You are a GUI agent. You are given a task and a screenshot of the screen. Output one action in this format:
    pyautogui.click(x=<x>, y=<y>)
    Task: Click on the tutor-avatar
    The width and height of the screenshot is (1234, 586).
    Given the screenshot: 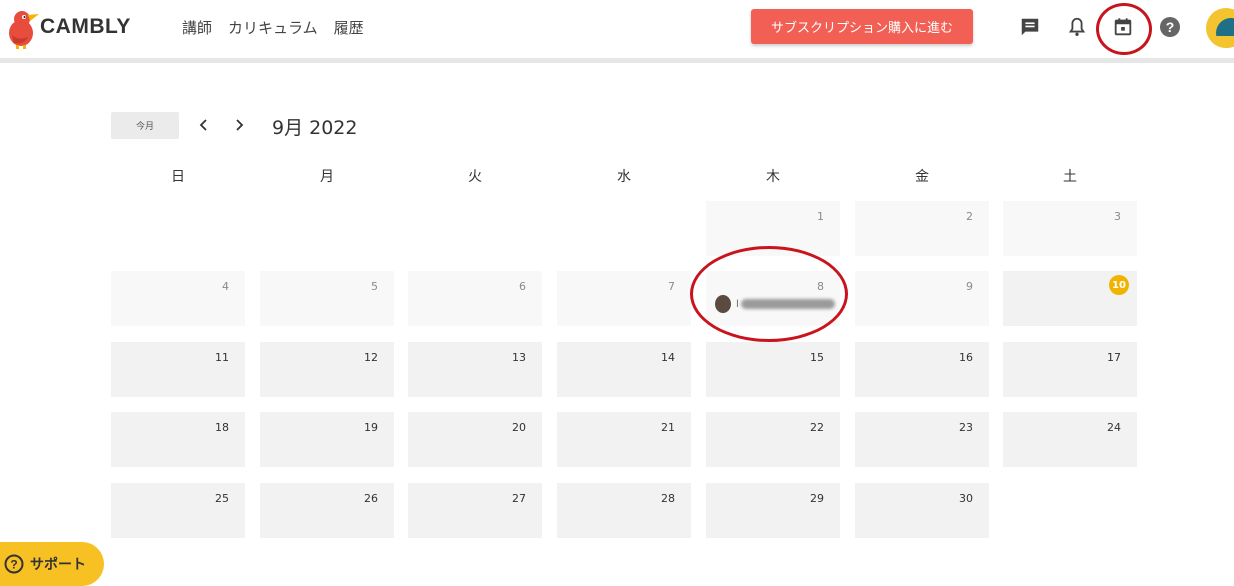 What is the action you would take?
    pyautogui.click(x=723, y=304)
    